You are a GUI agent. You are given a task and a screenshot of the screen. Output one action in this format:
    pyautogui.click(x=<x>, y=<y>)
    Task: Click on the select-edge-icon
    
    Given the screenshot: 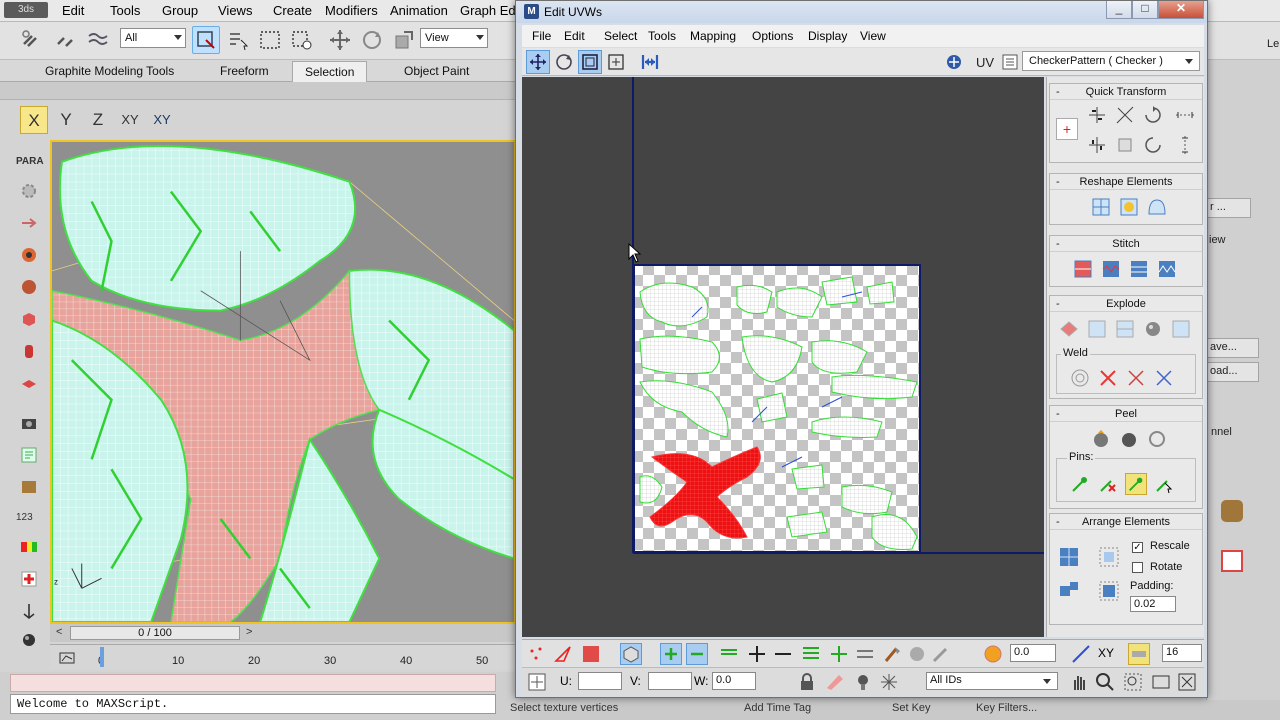 What is the action you would take?
    pyautogui.click(x=563, y=654)
    